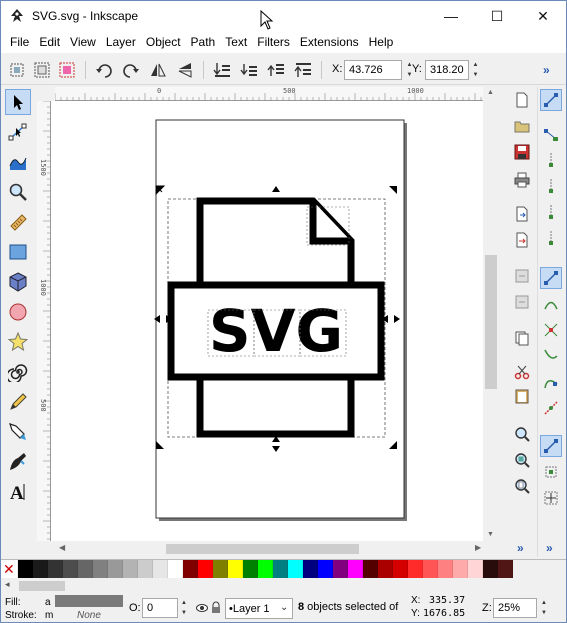 The width and height of the screenshot is (567, 623). I want to click on calligraphy-tool, so click(18, 462).